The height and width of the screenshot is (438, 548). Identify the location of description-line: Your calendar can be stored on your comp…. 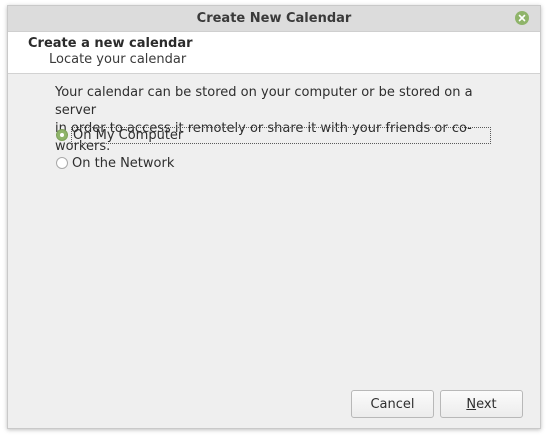
(264, 101).